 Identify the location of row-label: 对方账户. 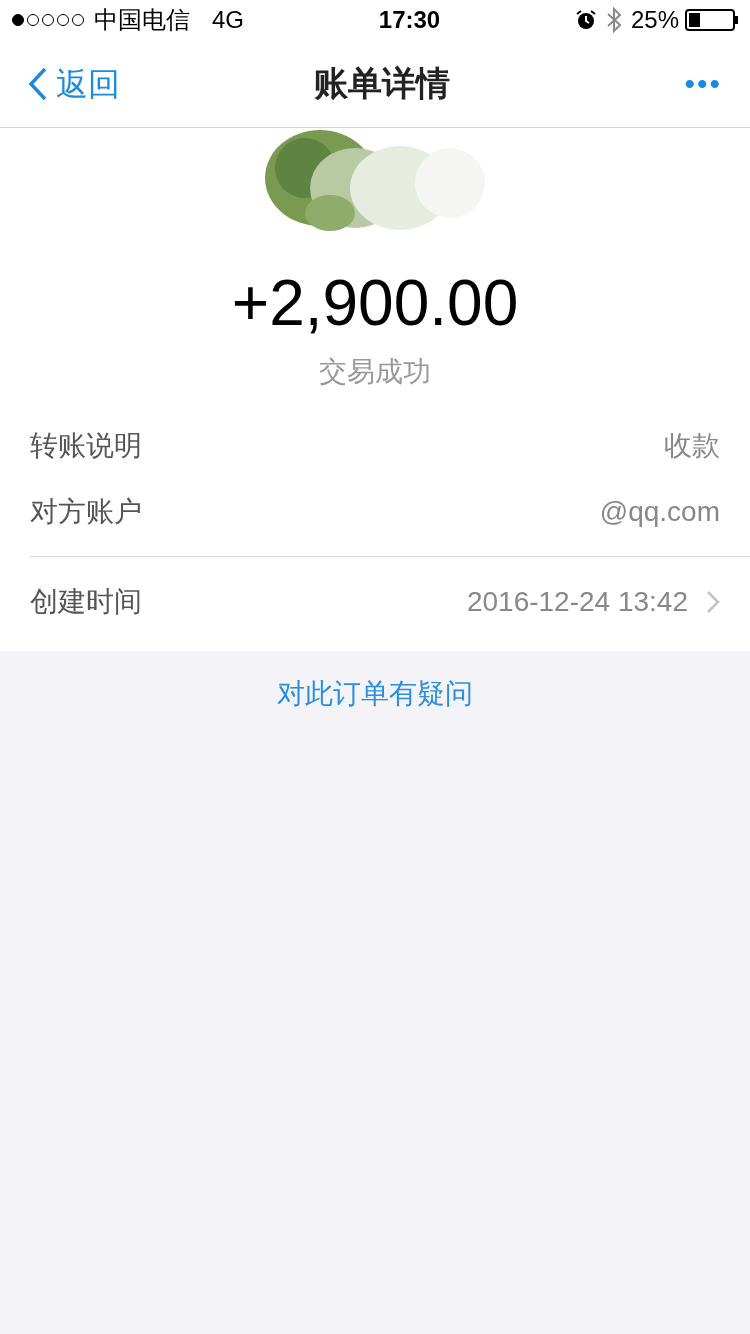
(86, 511).